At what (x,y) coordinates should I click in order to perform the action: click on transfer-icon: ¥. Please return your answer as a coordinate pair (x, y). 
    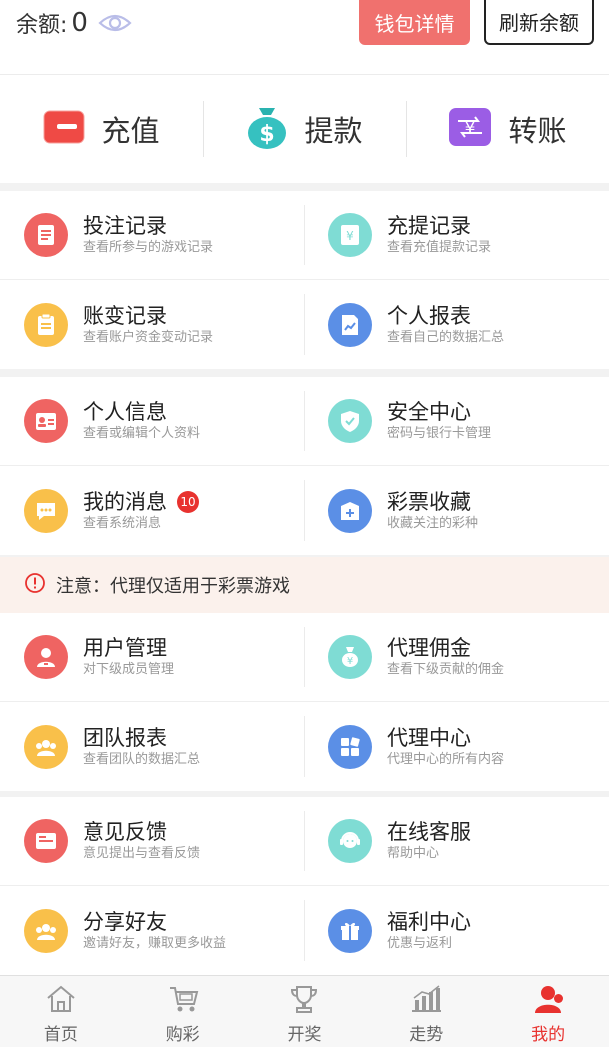
    Looking at the image, I should click on (470, 129).